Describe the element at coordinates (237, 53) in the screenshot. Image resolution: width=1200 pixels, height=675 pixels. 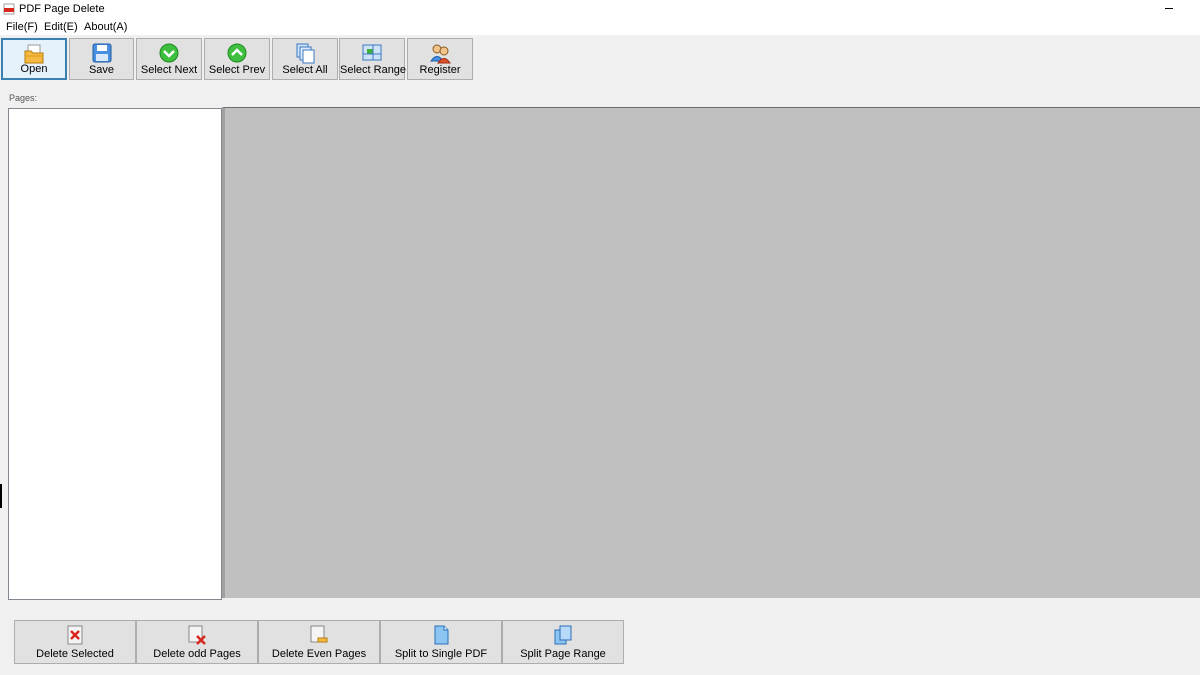
I see `green-up-arrow-icon` at that location.